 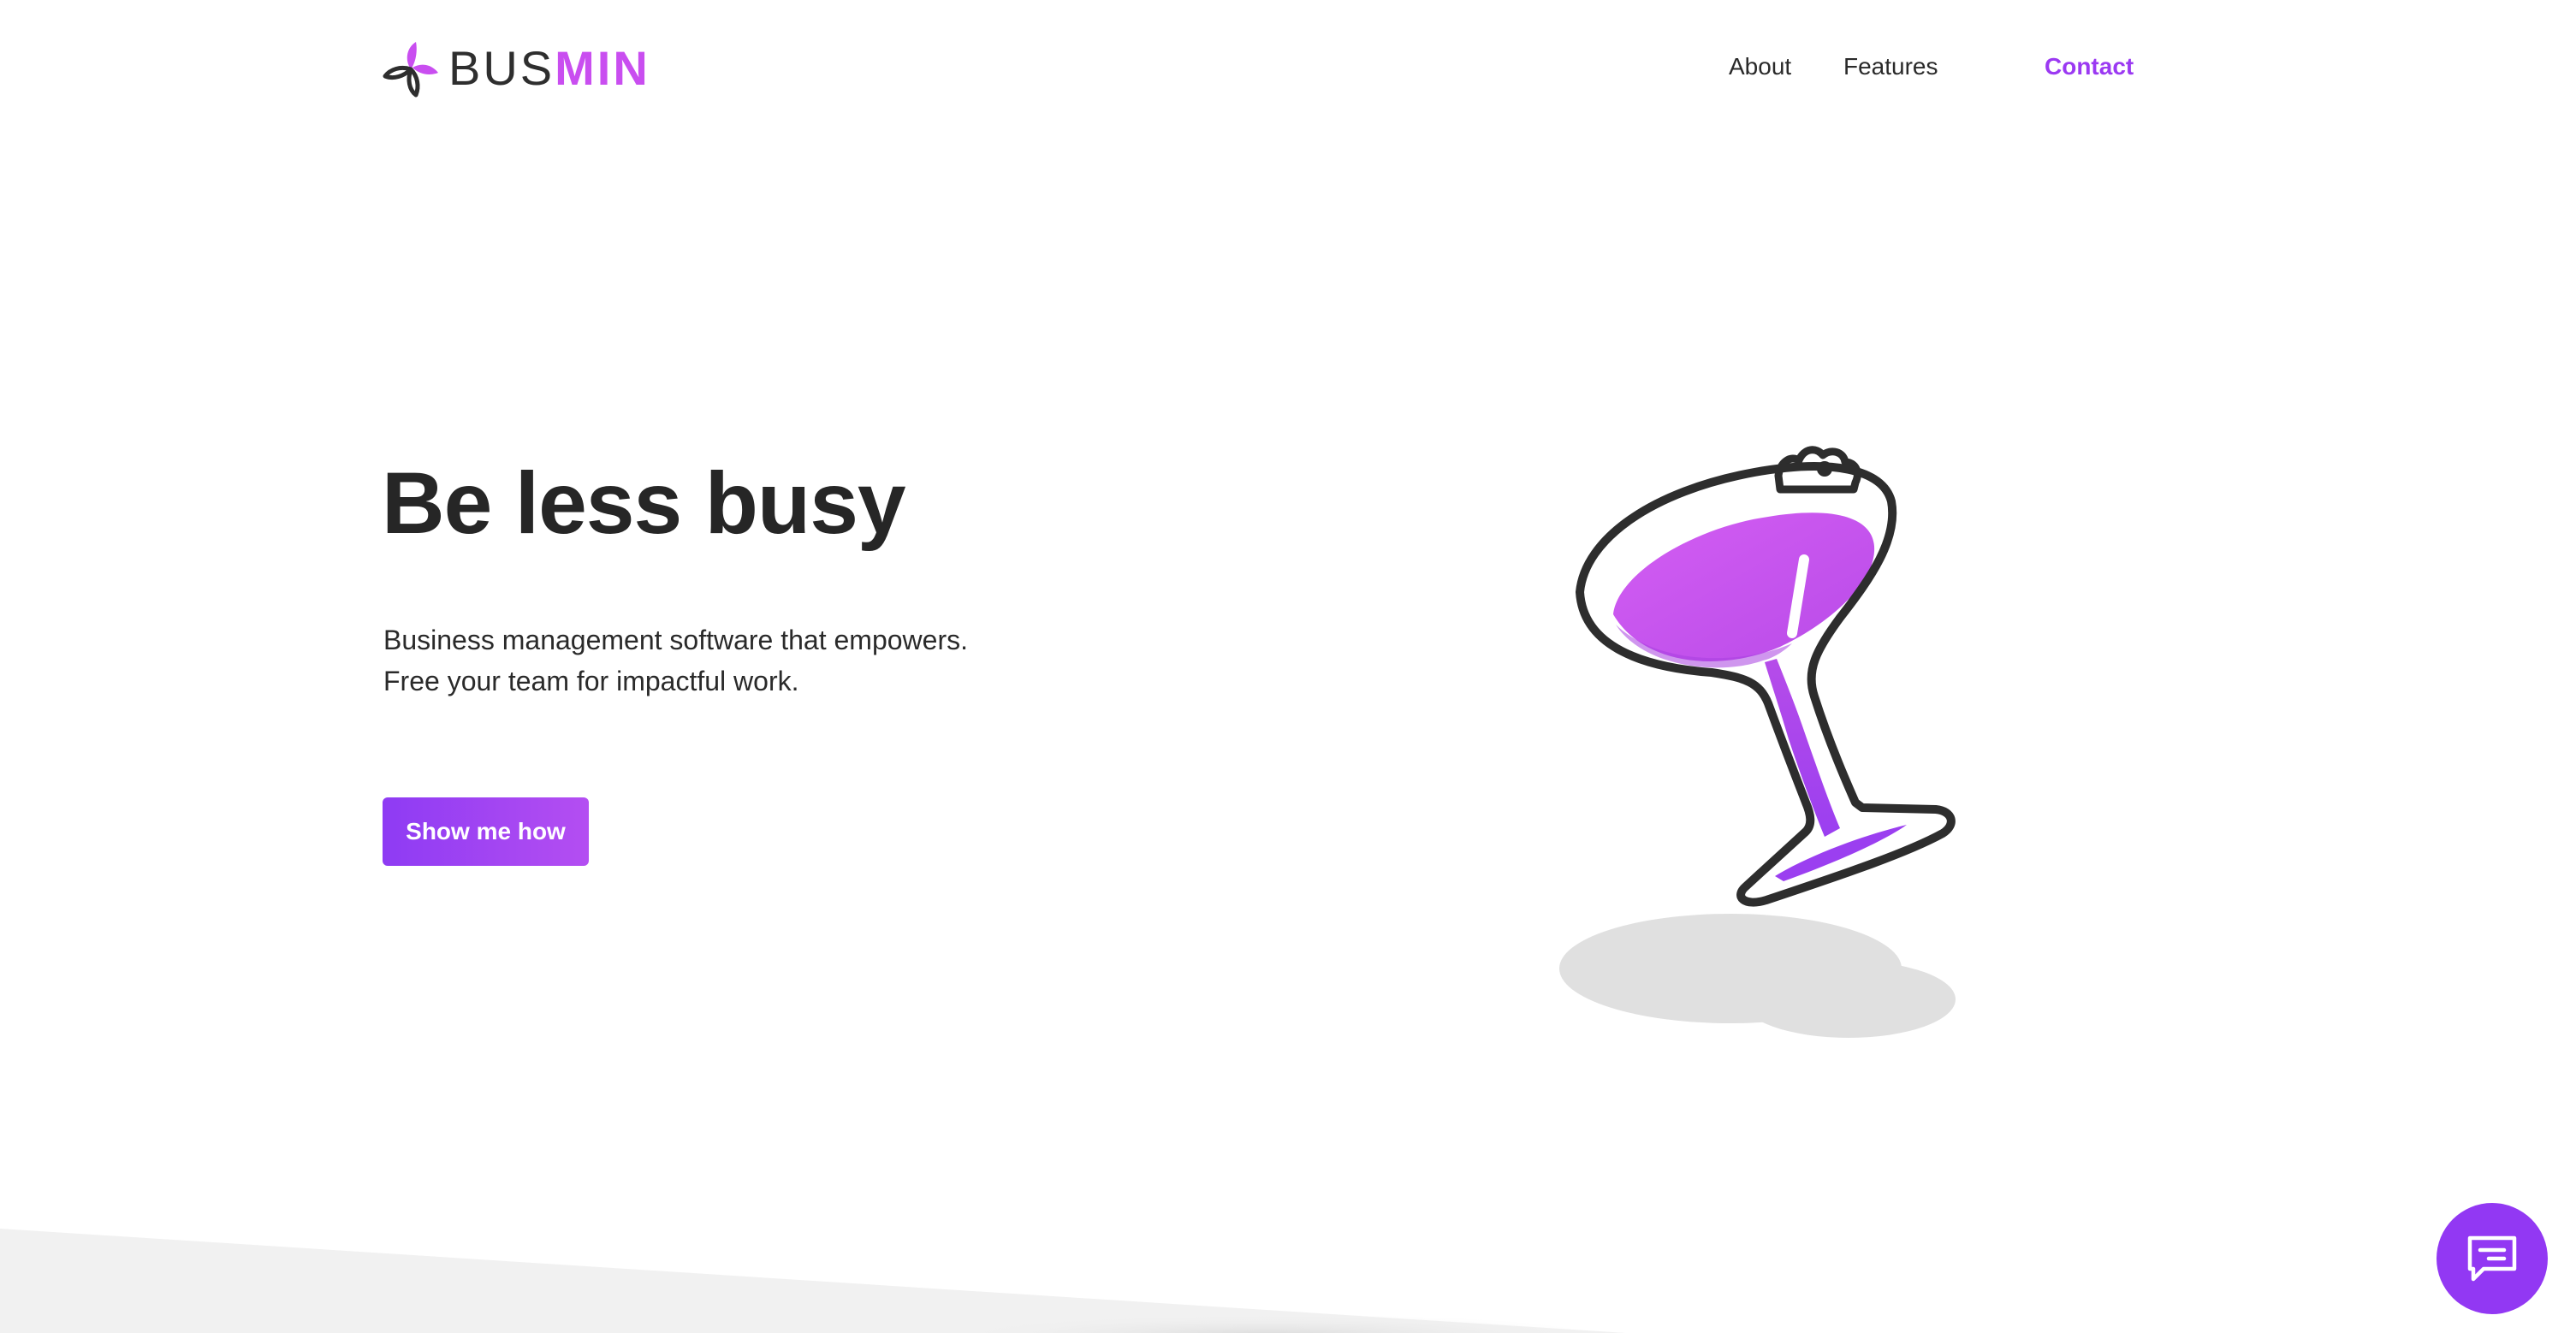 I want to click on chat-bubble-icon, so click(x=2492, y=1258).